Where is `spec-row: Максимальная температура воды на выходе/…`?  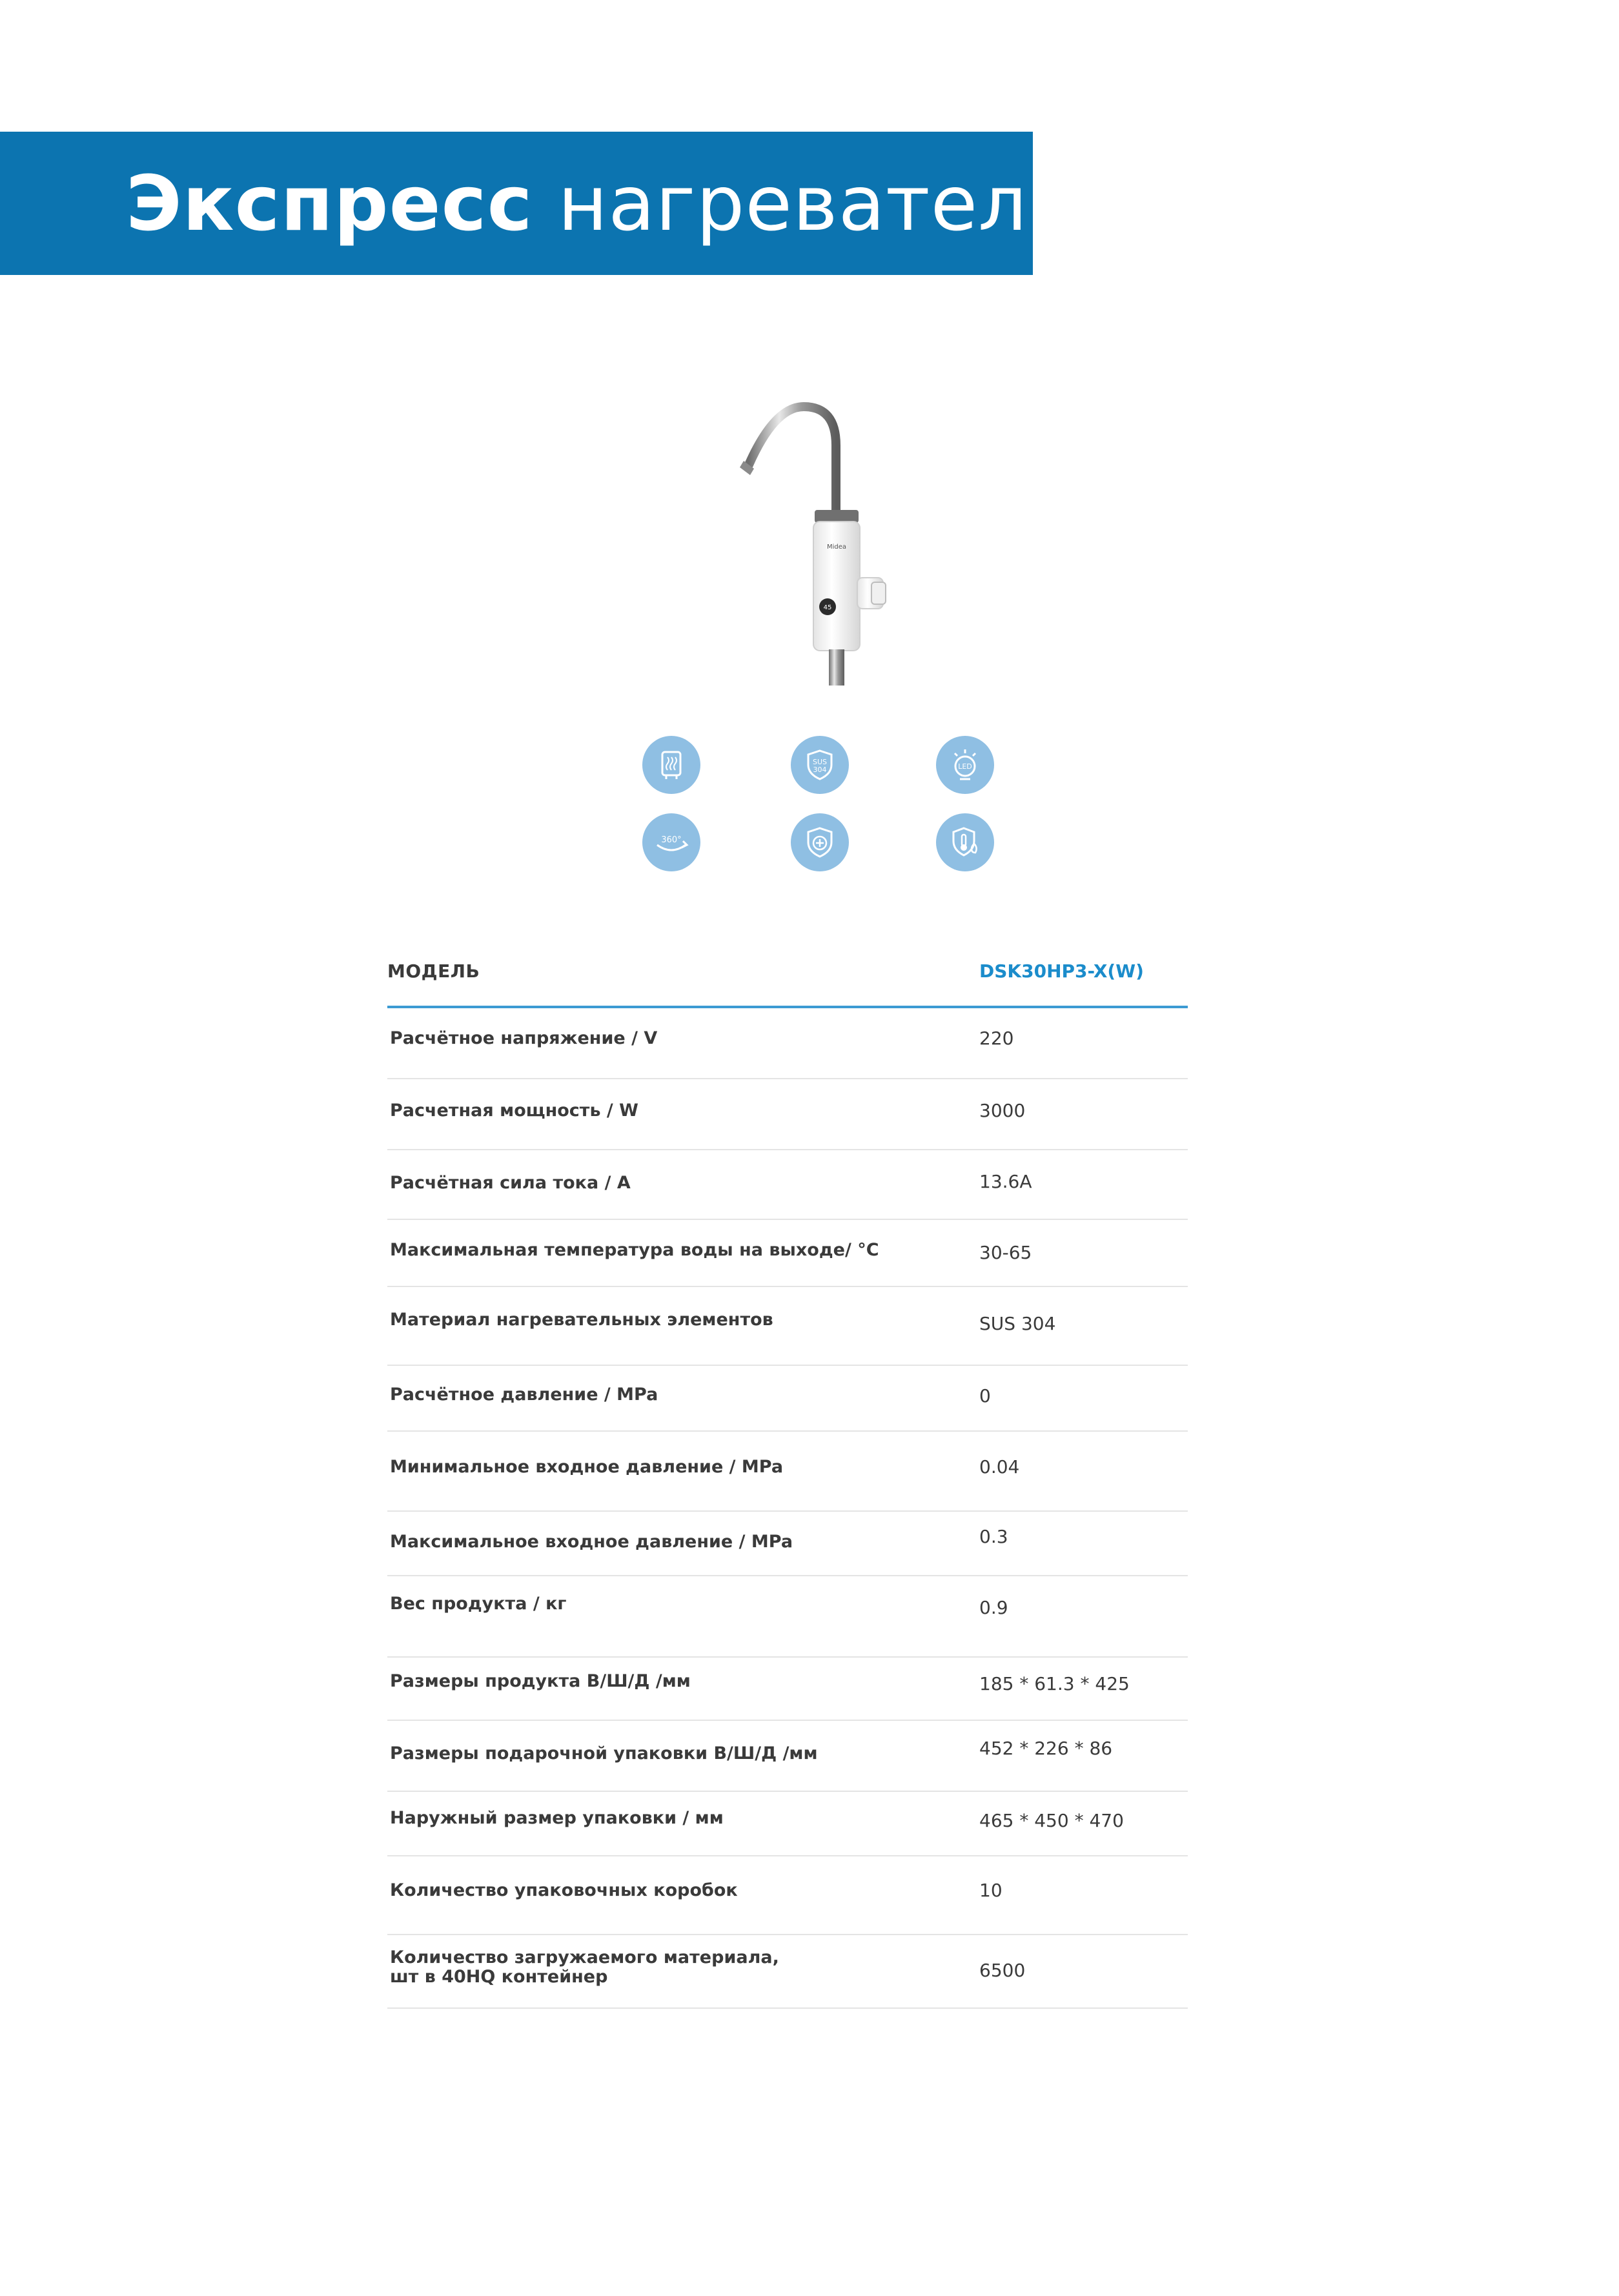
spec-row: Максимальная температура воды на выходе/… is located at coordinates (787, 1253).